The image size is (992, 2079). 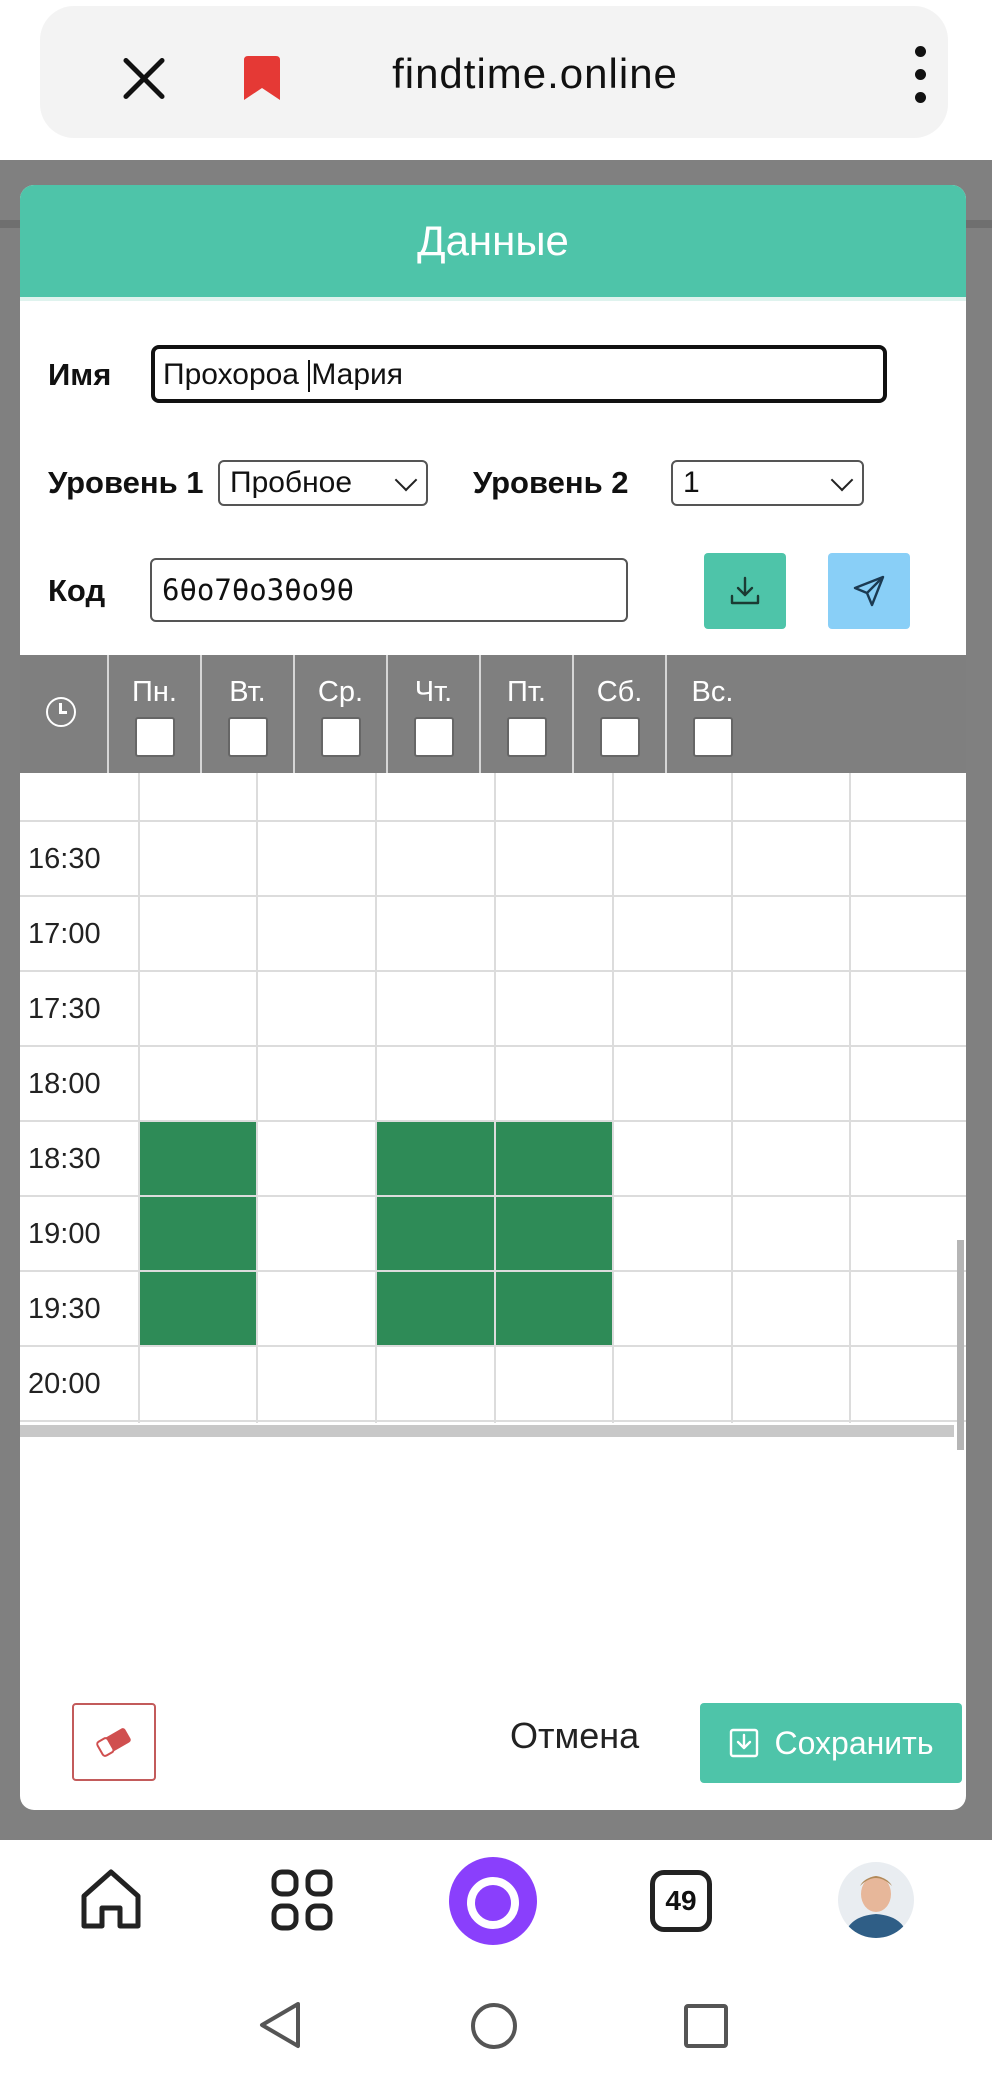 What do you see at coordinates (535, 74) in the screenshot?
I see `url-text: findtime.online` at bounding box center [535, 74].